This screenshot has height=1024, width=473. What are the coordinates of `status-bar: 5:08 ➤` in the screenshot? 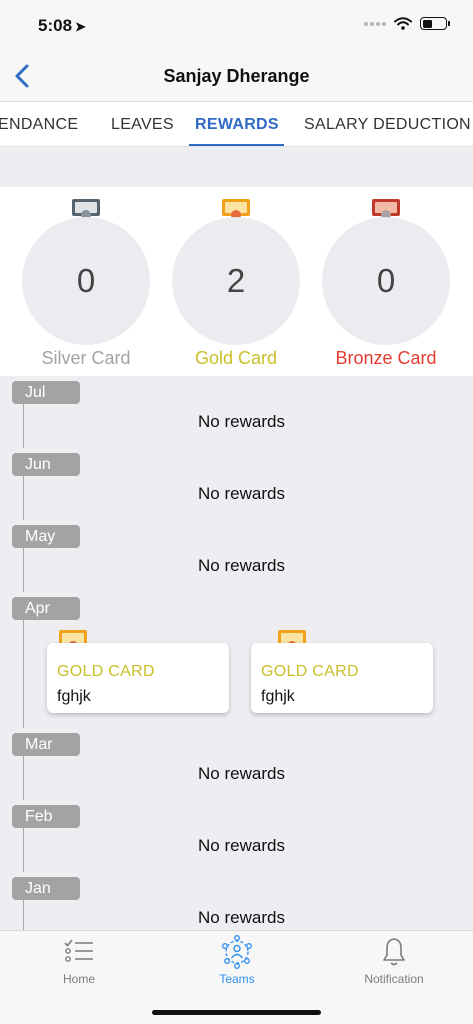 It's located at (236, 25).